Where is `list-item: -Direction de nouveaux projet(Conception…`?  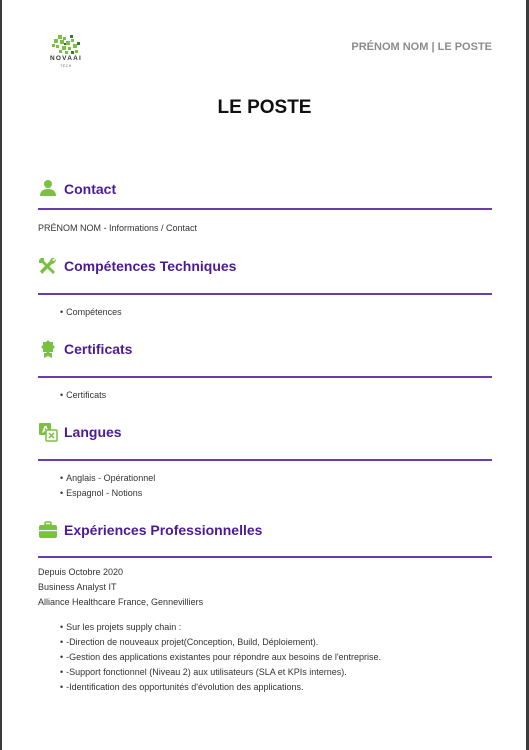
list-item: -Direction de nouveaux projet(Conception… is located at coordinates (220, 642).